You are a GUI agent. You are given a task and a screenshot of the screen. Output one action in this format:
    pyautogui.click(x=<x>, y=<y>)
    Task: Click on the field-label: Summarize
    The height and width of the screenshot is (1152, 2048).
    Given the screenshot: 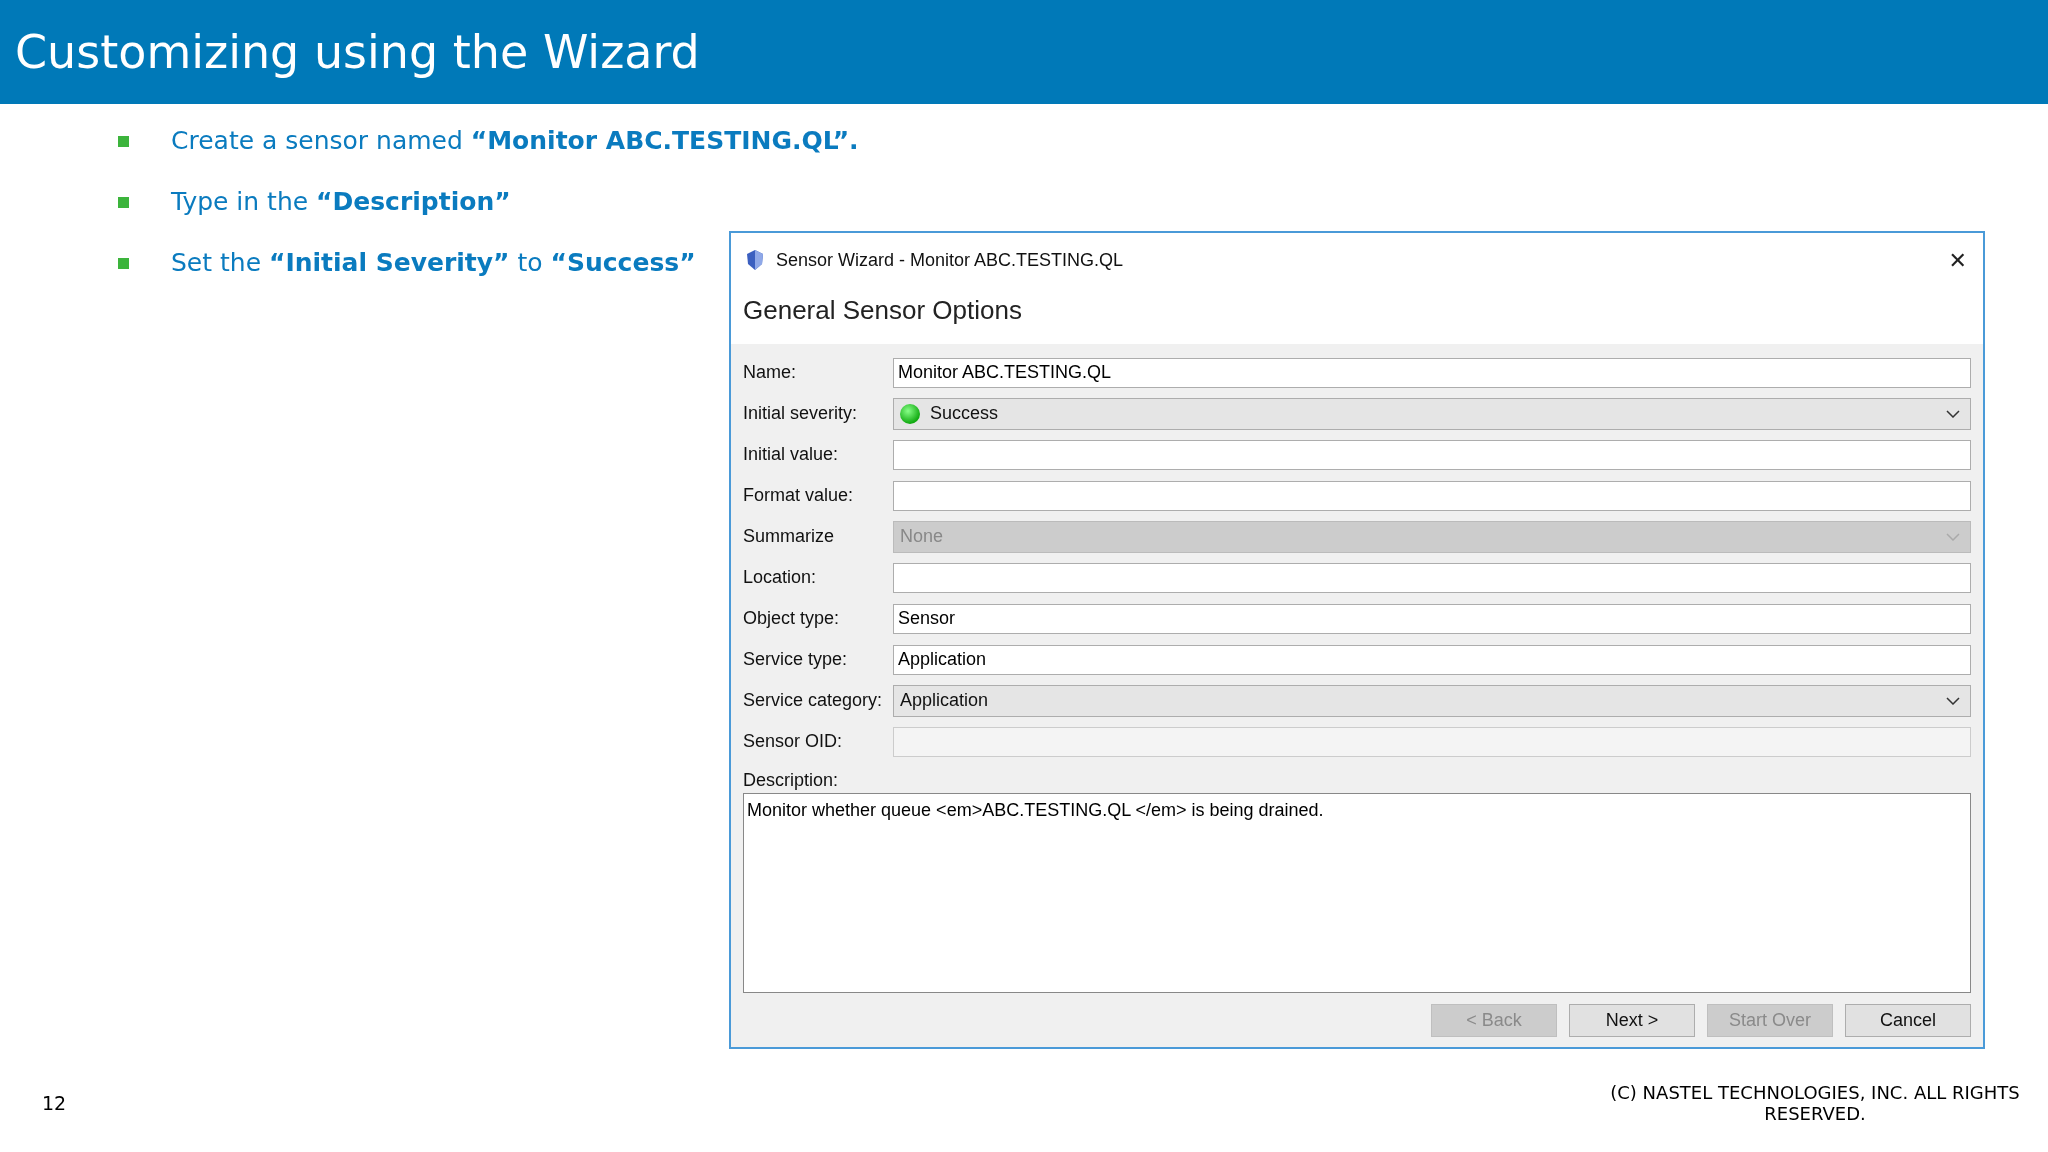 What is the action you would take?
    pyautogui.click(x=789, y=536)
    